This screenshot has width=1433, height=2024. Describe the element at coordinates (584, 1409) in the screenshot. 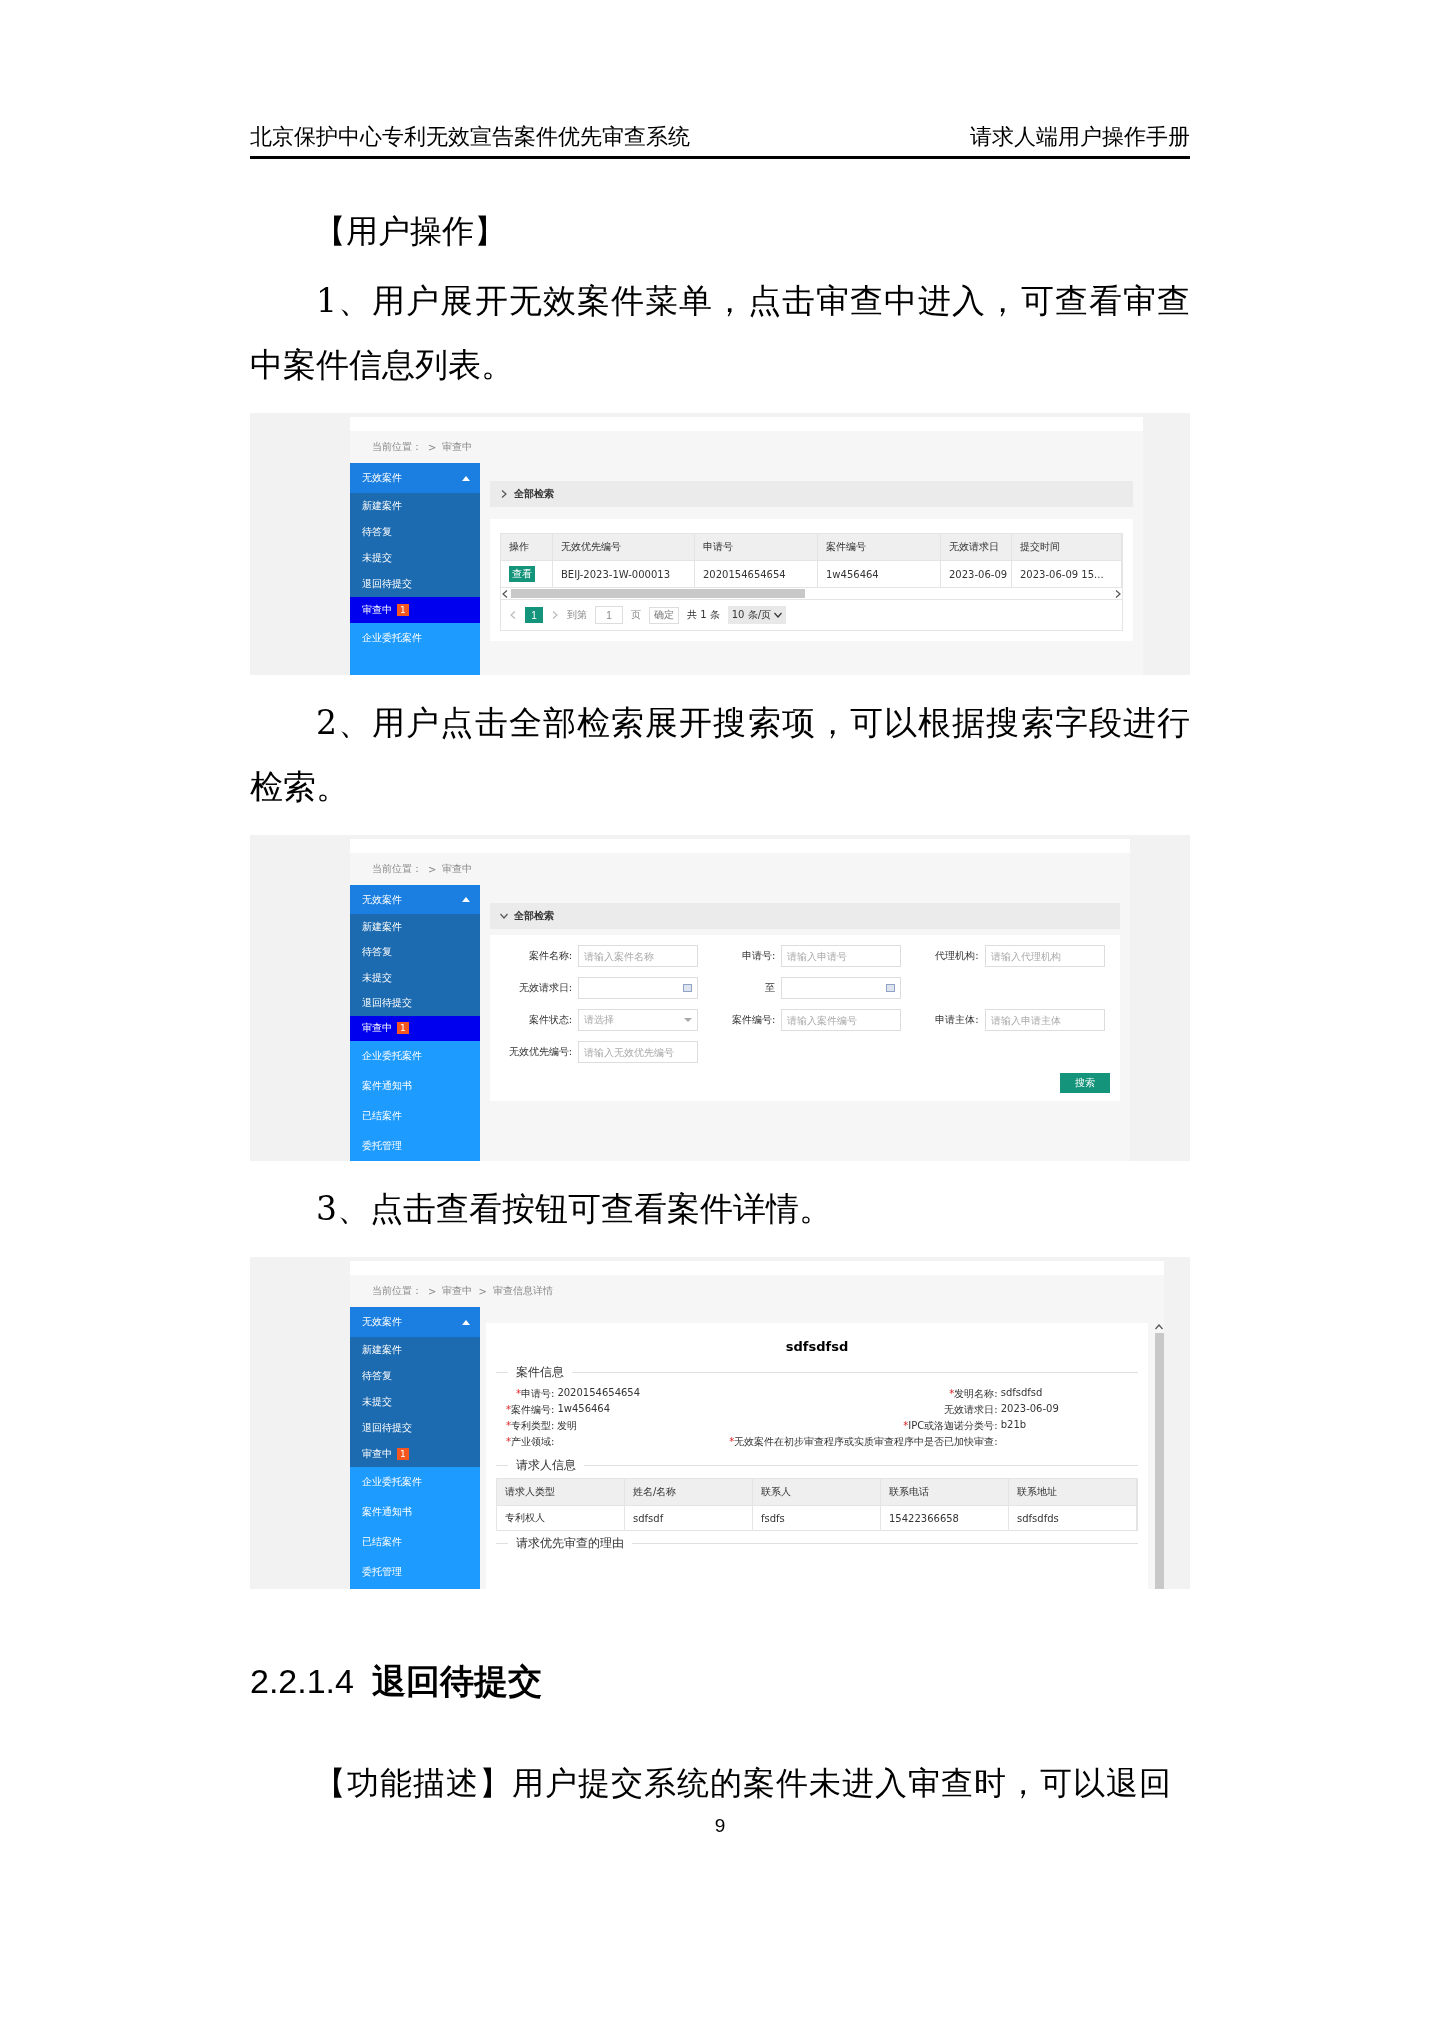

I see `field-value: 1w456464` at that location.